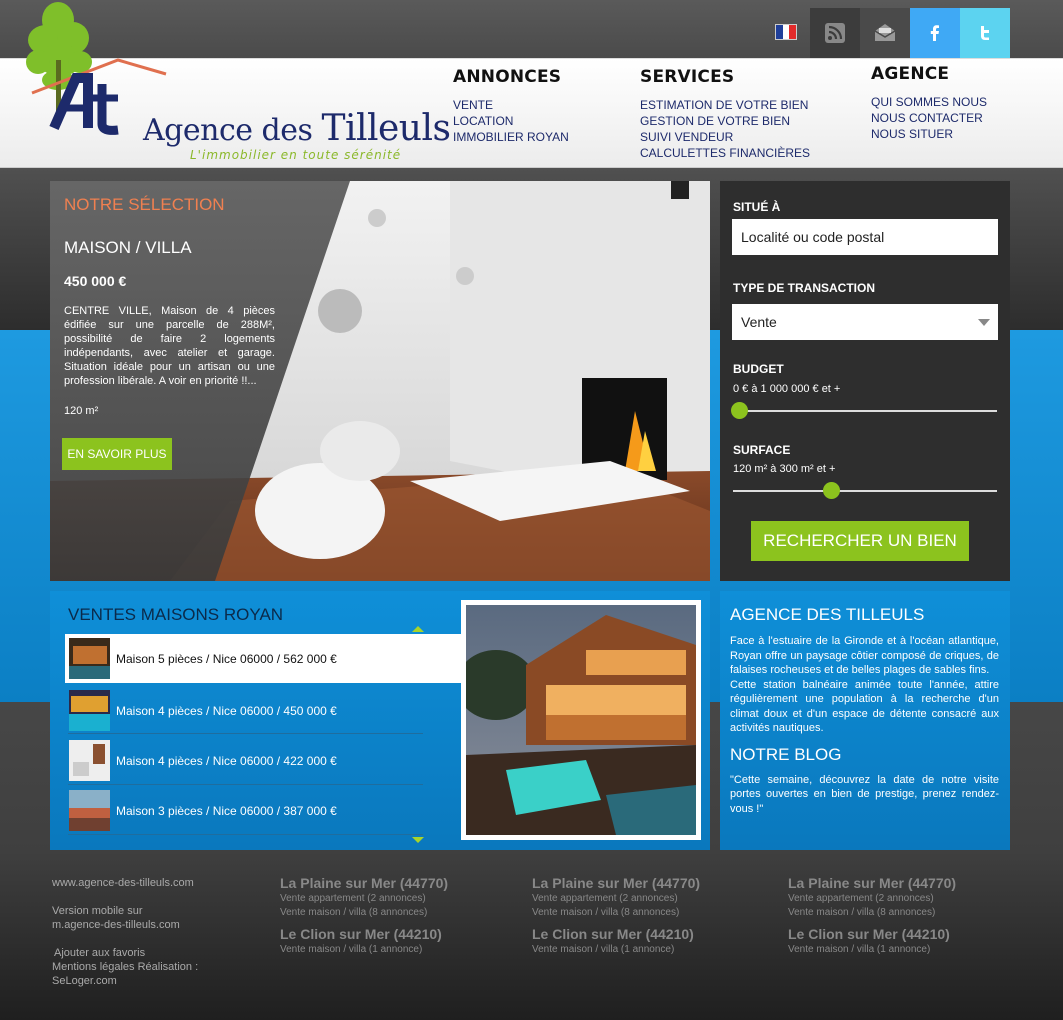  What do you see at coordinates (865, 322) in the screenshot?
I see `transaction-select: Vente` at bounding box center [865, 322].